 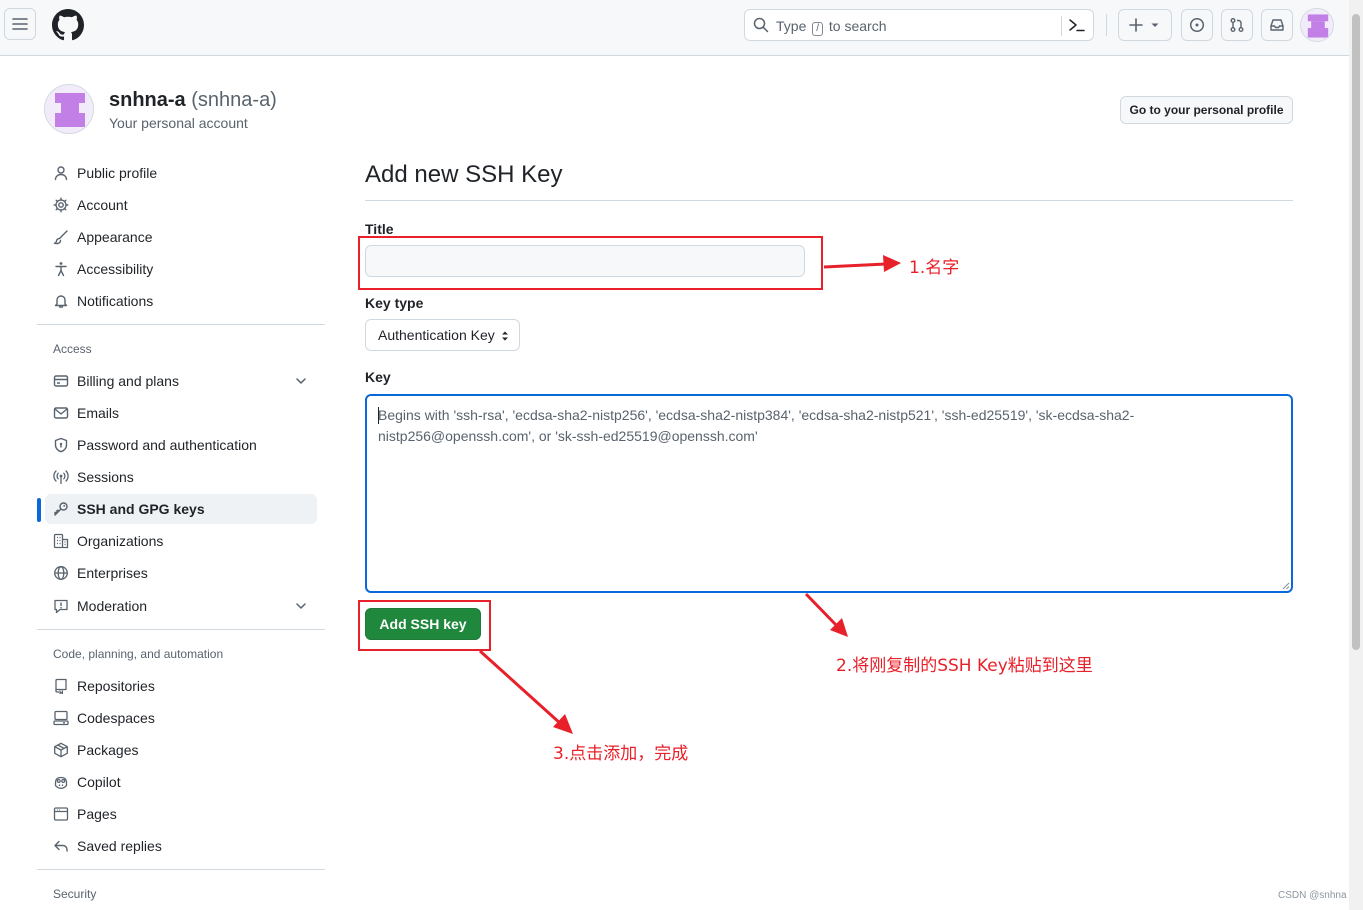 What do you see at coordinates (105, 477) in the screenshot?
I see `sidebar-item-label: Sessions` at bounding box center [105, 477].